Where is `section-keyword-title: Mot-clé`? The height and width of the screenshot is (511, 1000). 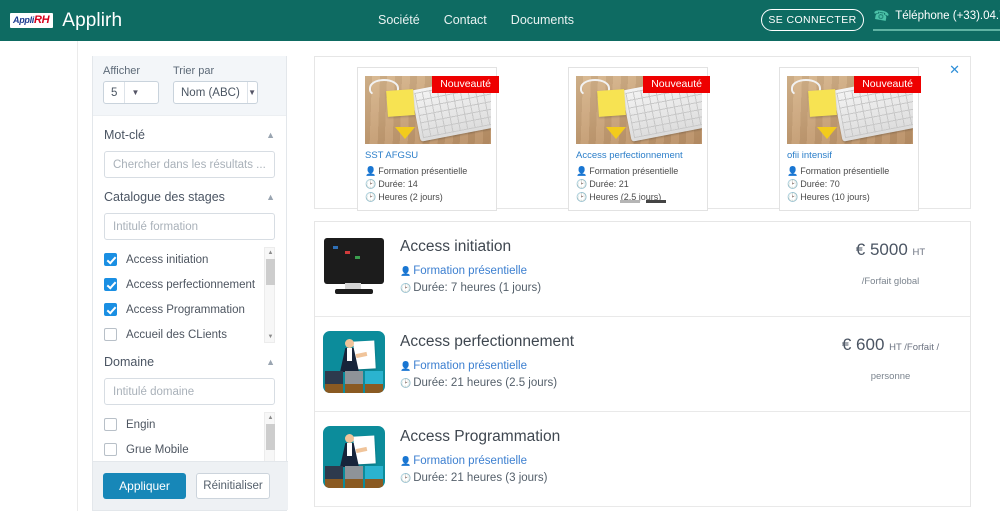 section-keyword-title: Mot-clé is located at coordinates (124, 135).